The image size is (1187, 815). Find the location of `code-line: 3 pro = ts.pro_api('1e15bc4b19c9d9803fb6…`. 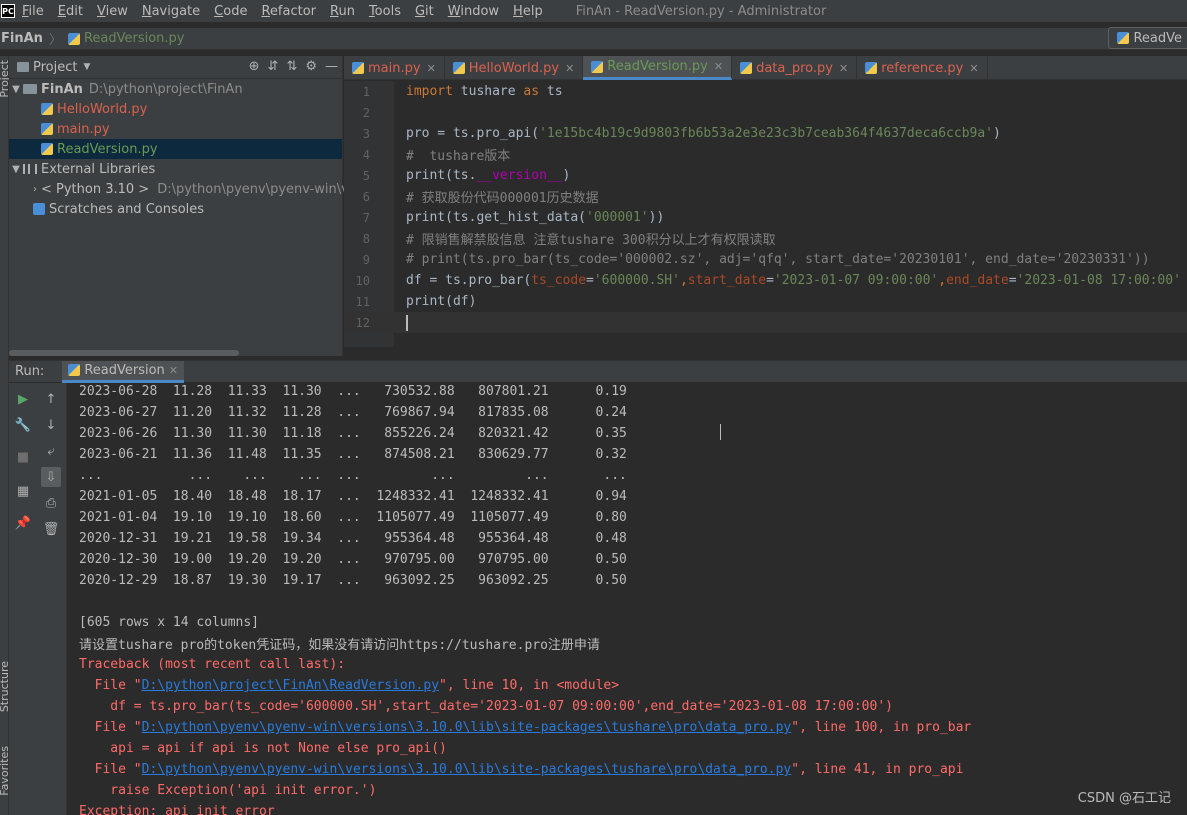

code-line: 3 pro = ts.pro_api('1e15bc4b19c9d9803fb6… is located at coordinates (765, 133).